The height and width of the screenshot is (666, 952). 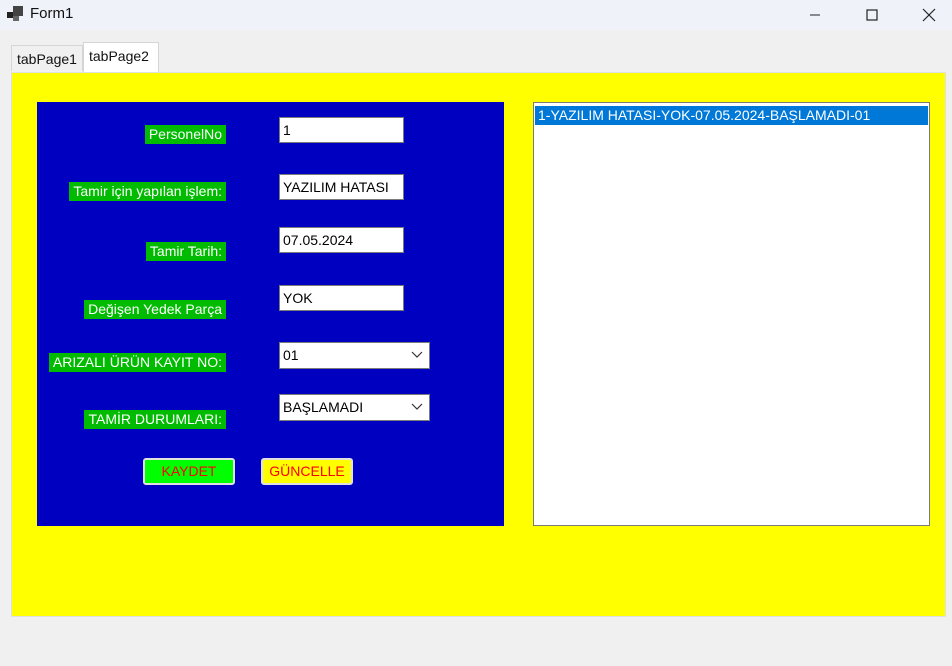 I want to click on close-button, so click(x=929, y=15).